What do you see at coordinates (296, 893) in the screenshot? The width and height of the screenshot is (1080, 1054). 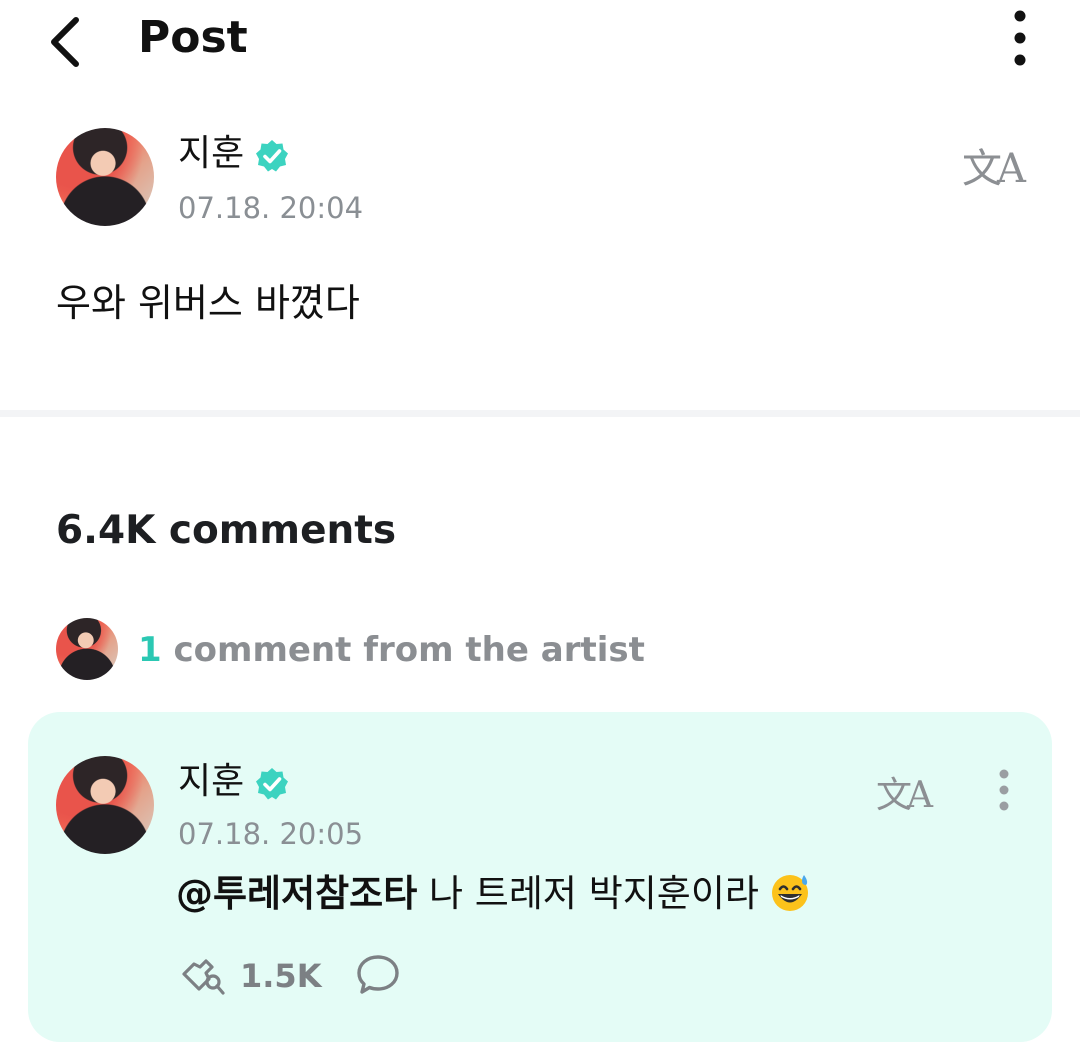 I see `mention-link: @투레저참조타` at bounding box center [296, 893].